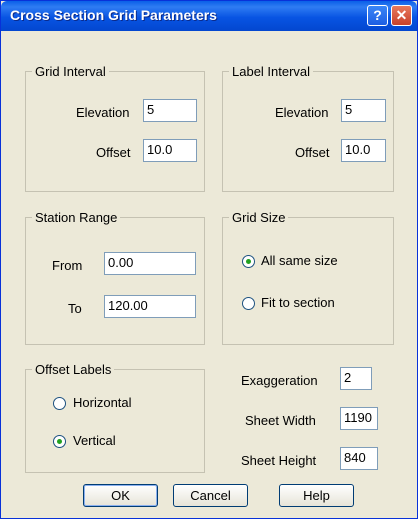  What do you see at coordinates (94, 440) in the screenshot?
I see `vertical-label: Vertical` at bounding box center [94, 440].